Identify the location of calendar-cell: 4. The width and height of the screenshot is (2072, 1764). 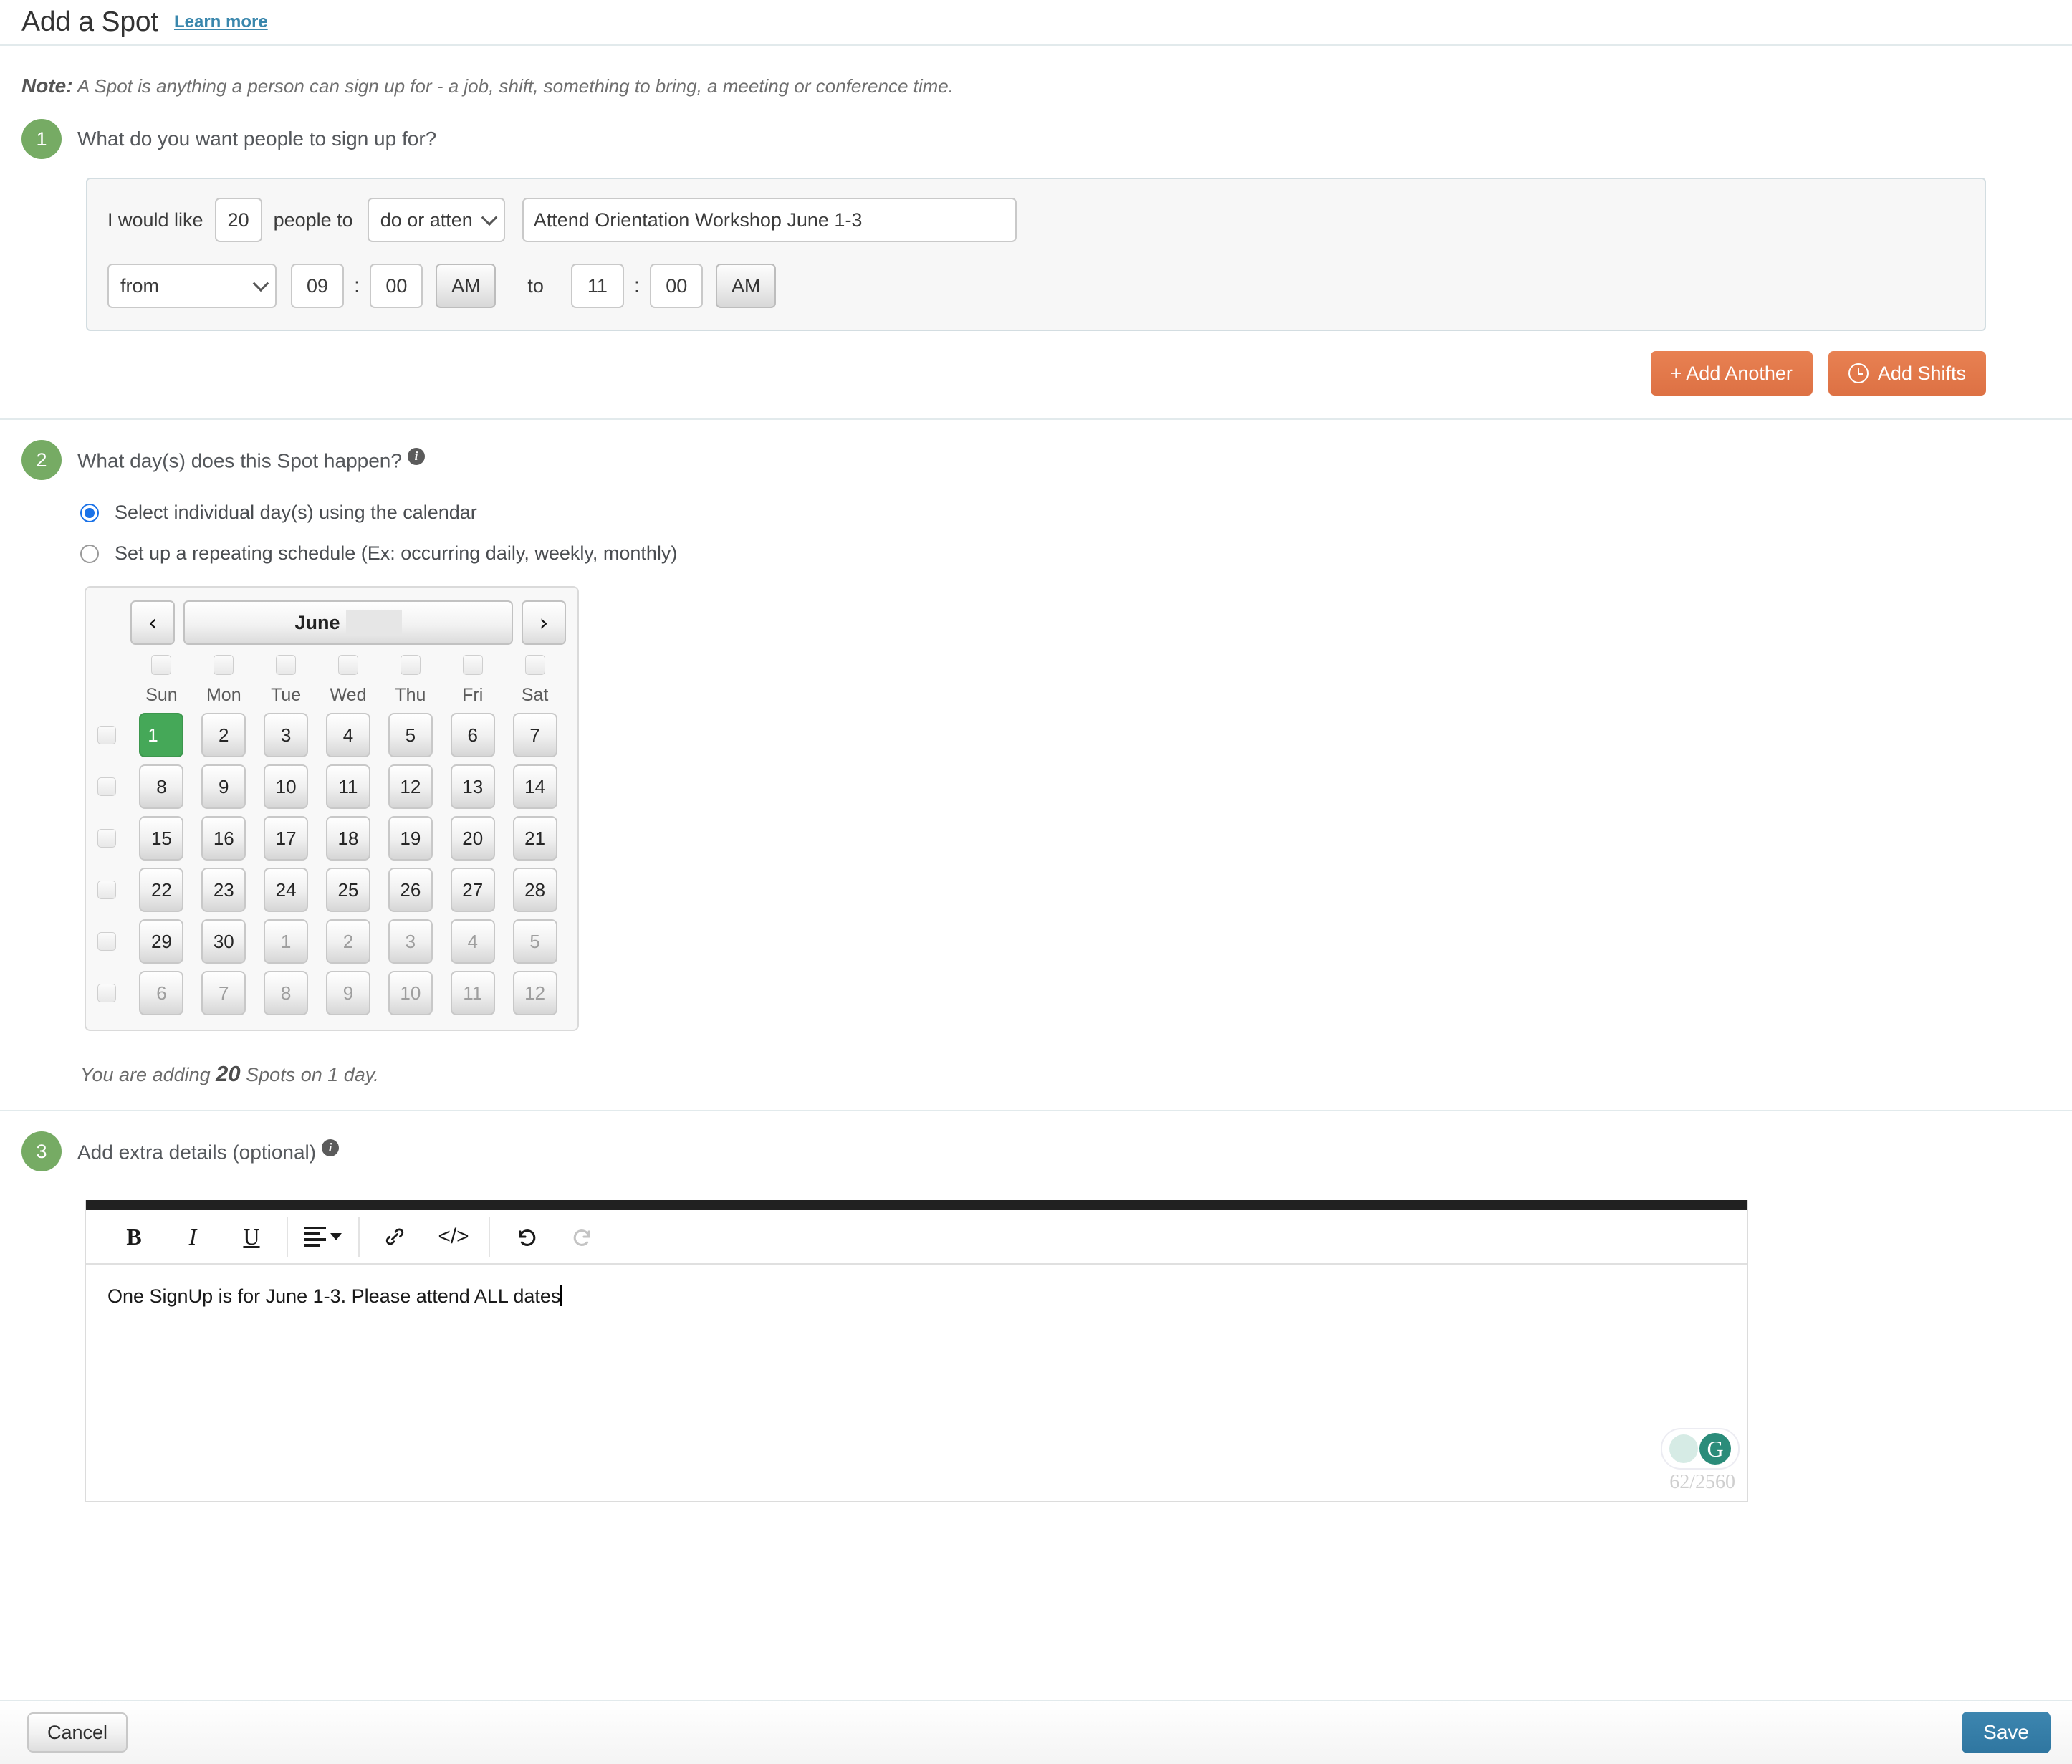
(472, 941).